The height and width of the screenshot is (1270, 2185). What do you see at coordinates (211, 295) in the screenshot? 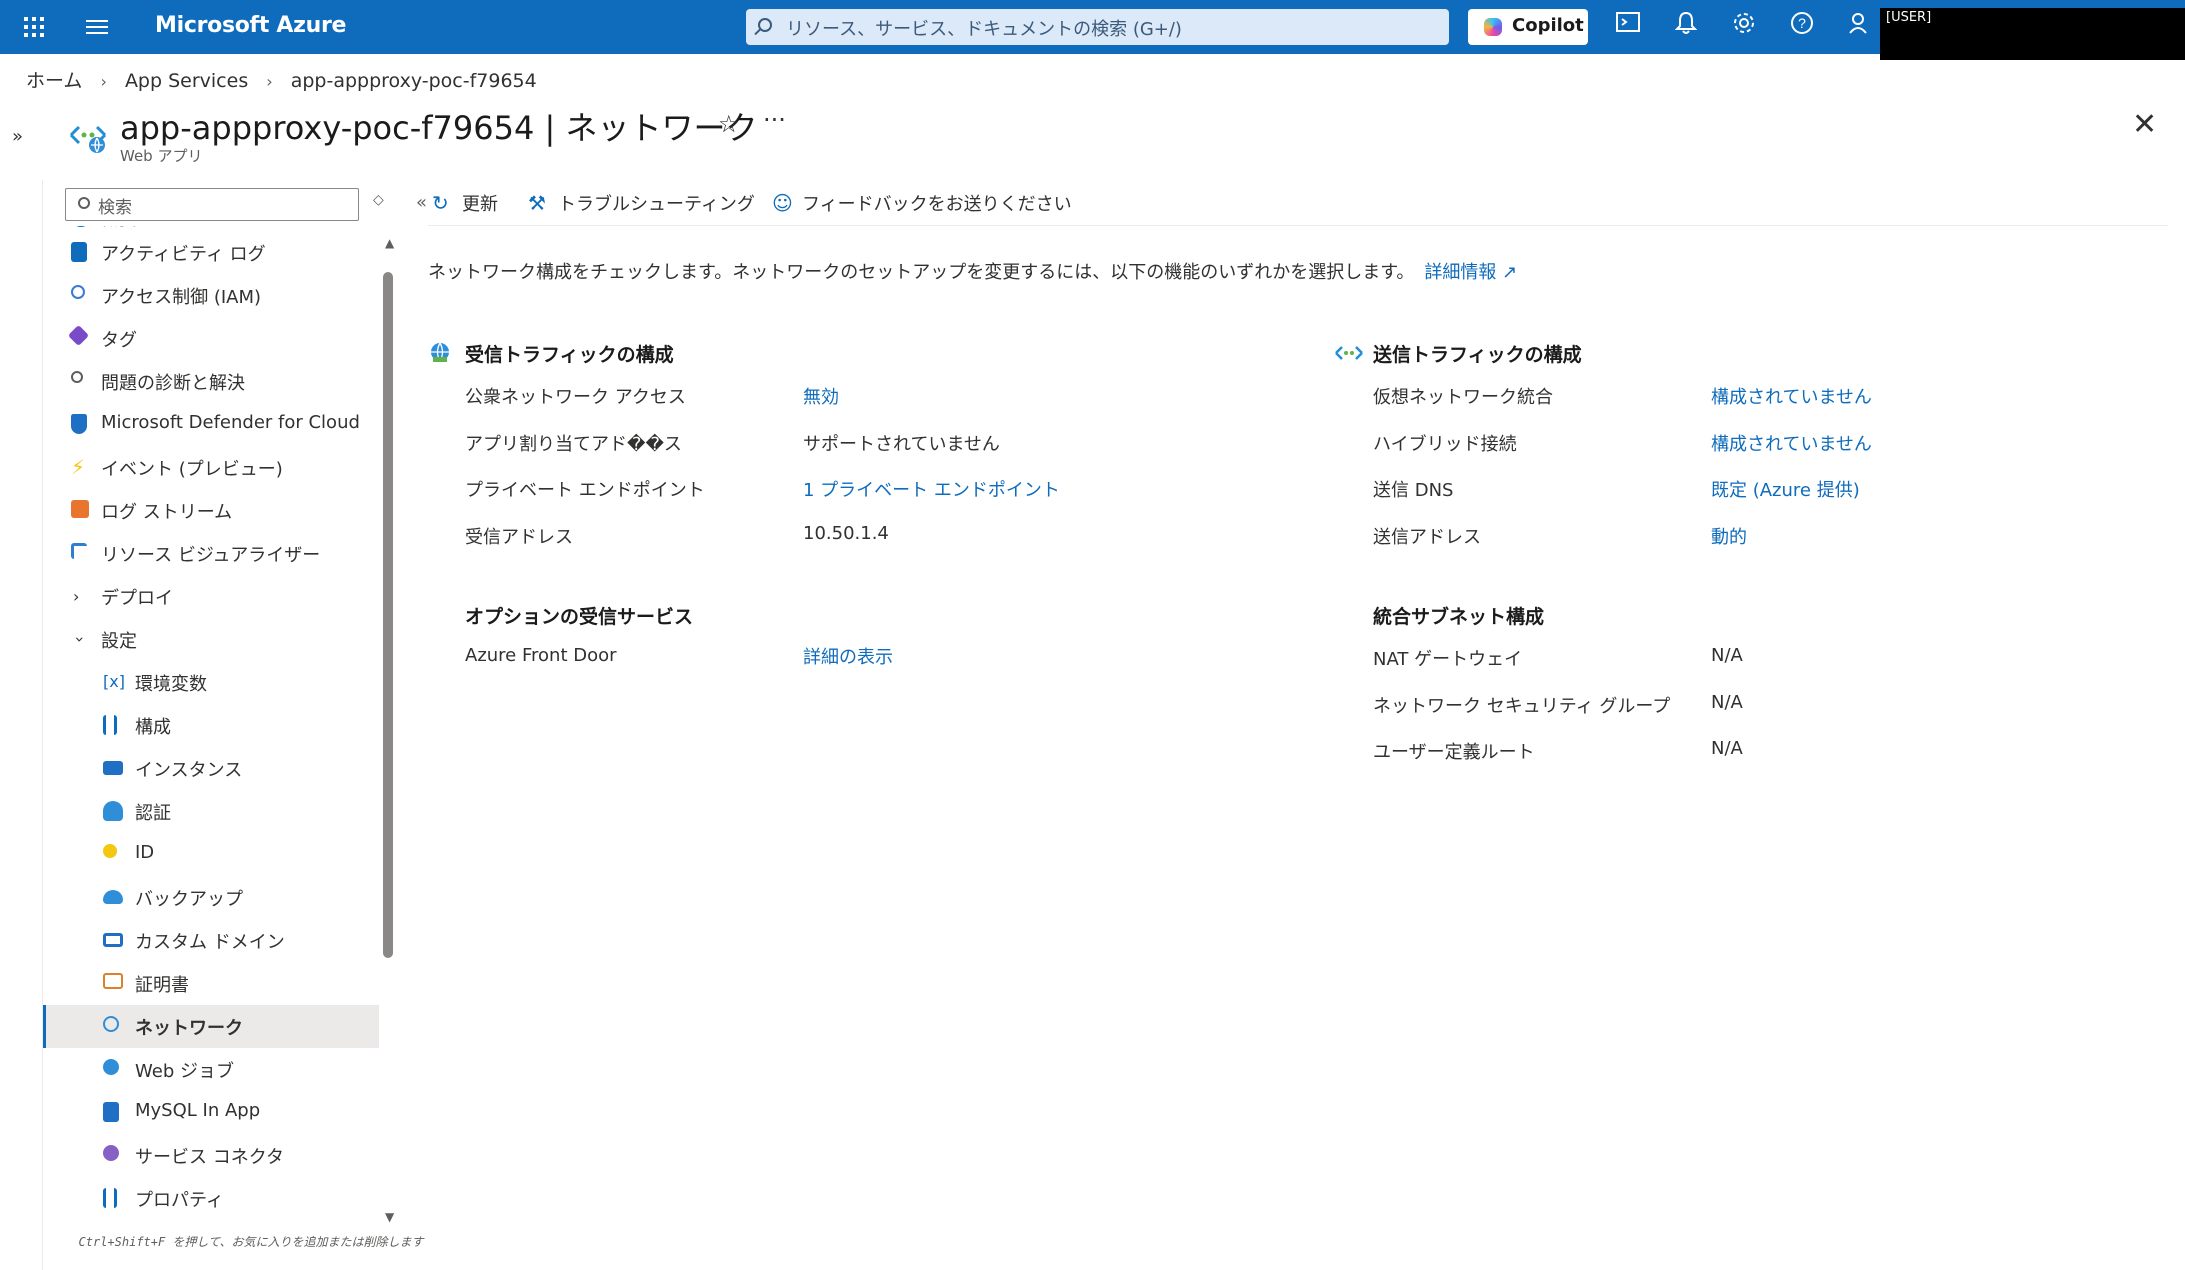
I see `menu-item-iam: アクセス制御 (IAM)` at bounding box center [211, 295].